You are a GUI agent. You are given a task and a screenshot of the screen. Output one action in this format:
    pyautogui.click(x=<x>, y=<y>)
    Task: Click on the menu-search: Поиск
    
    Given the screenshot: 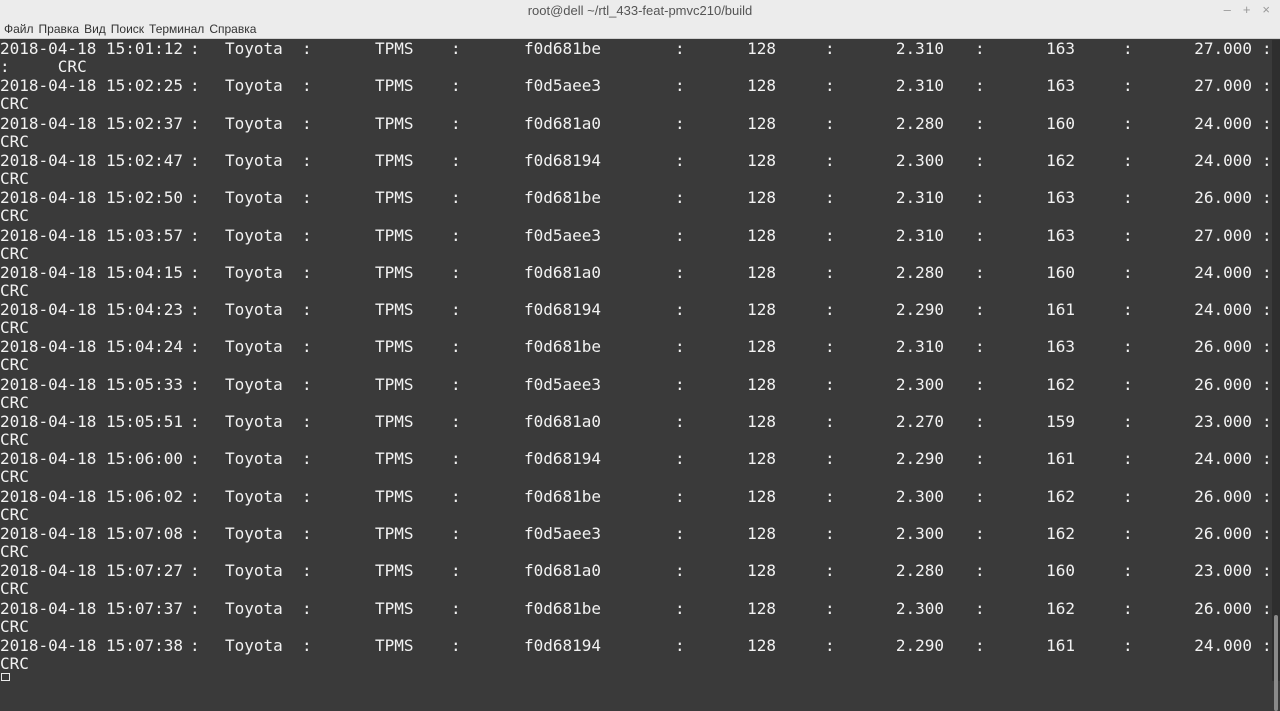 What is the action you would take?
    pyautogui.click(x=127, y=29)
    